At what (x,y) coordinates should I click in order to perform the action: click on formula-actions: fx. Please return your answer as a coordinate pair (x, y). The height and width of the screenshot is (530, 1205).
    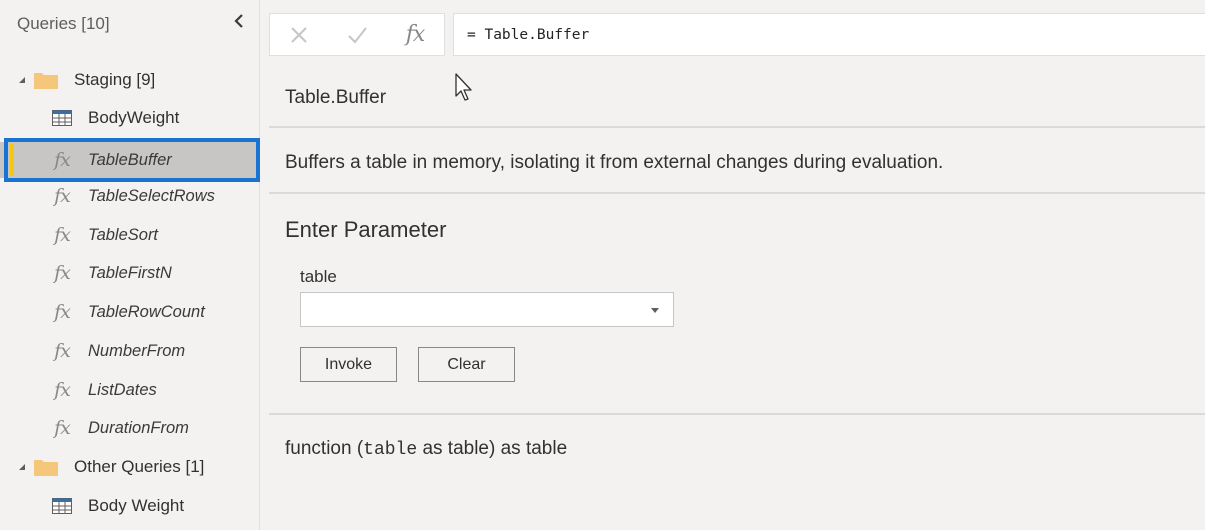
    Looking at the image, I should click on (357, 34).